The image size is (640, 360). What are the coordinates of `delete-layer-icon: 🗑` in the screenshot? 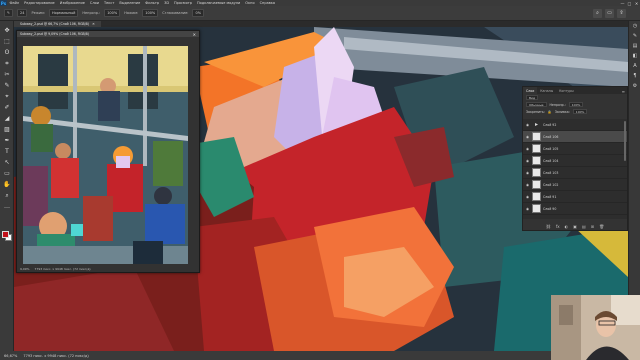 It's located at (601, 226).